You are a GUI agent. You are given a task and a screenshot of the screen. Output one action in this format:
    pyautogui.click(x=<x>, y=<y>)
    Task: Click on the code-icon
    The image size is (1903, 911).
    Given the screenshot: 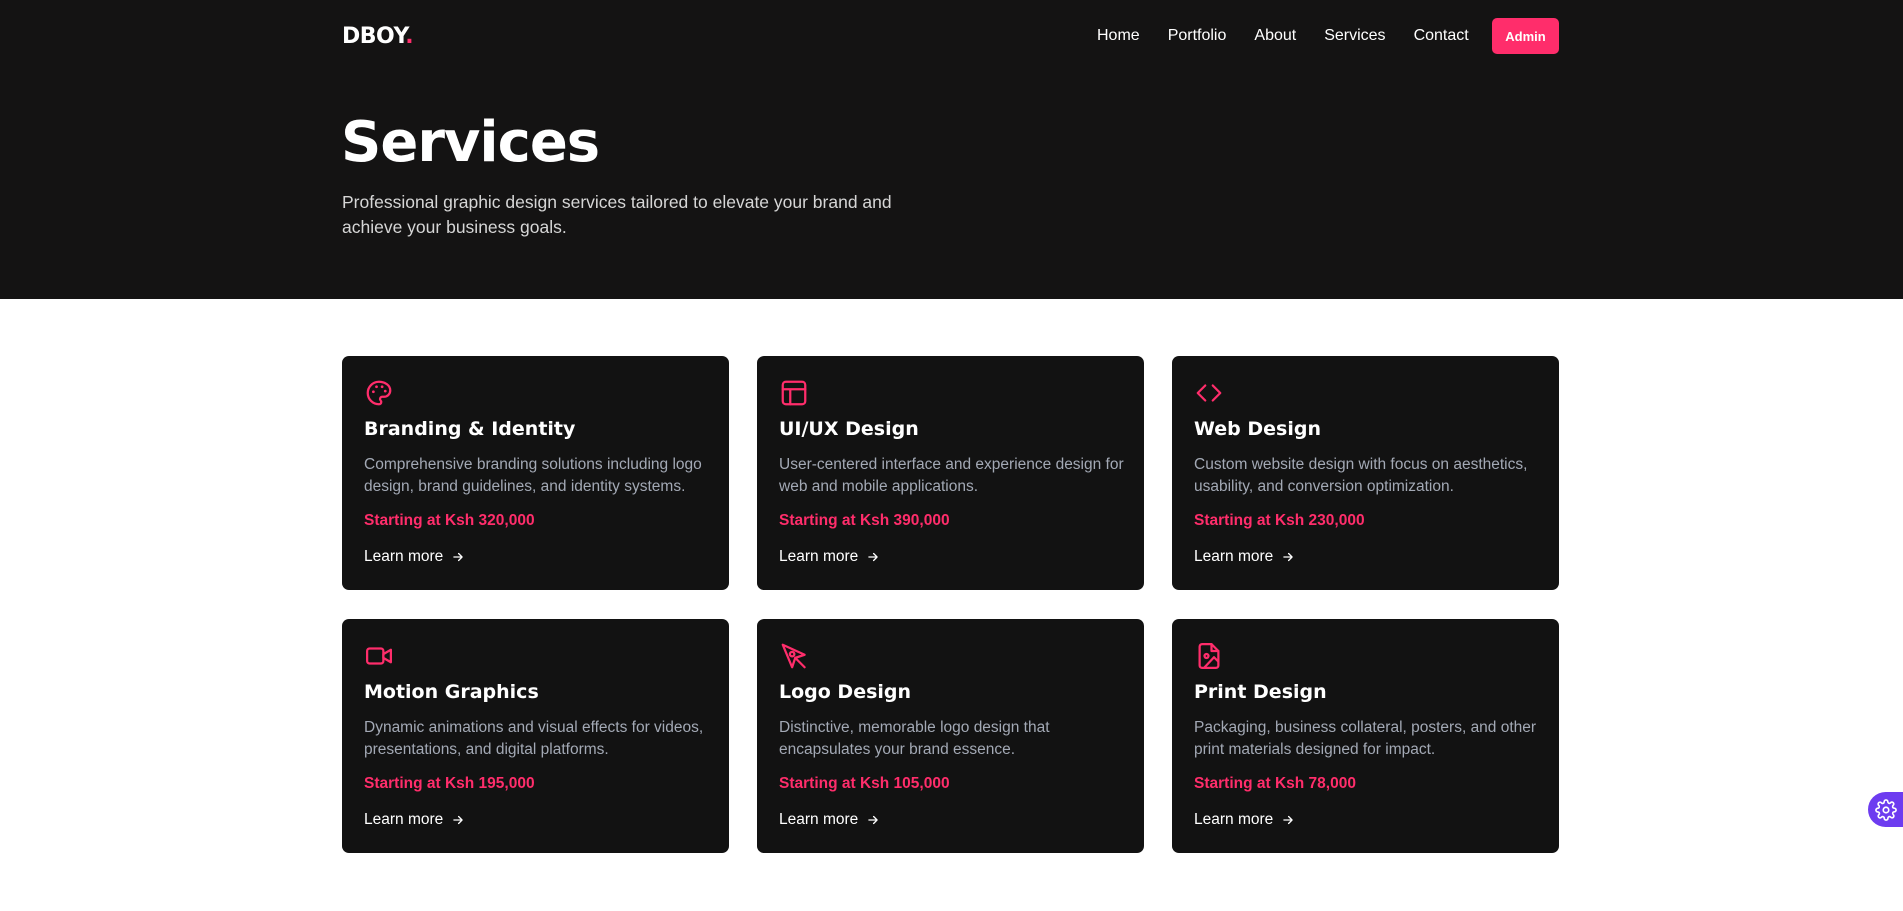 What is the action you would take?
    pyautogui.click(x=1209, y=393)
    